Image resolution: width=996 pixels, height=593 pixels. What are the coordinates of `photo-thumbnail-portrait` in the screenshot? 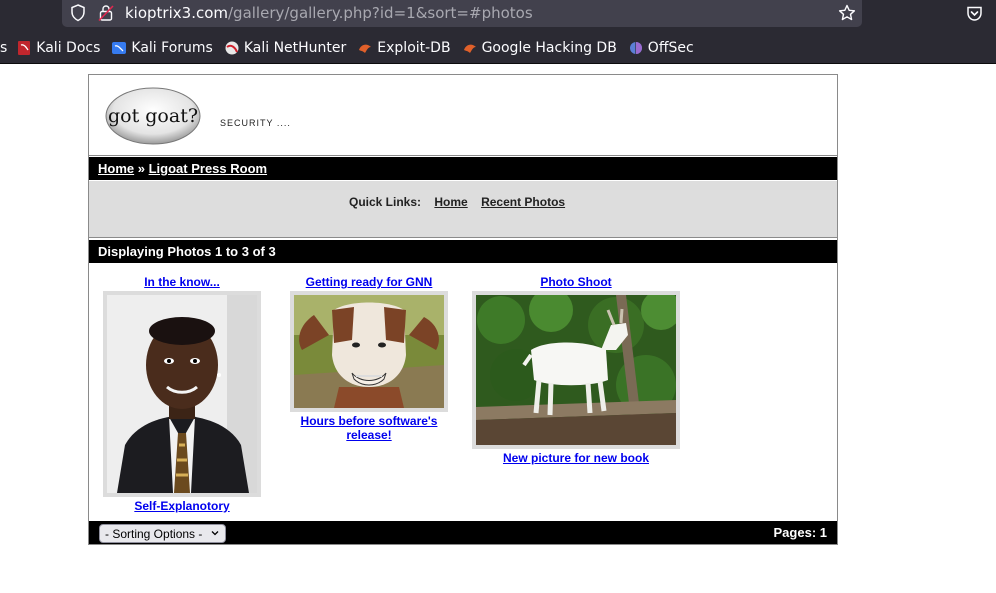 It's located at (182, 394).